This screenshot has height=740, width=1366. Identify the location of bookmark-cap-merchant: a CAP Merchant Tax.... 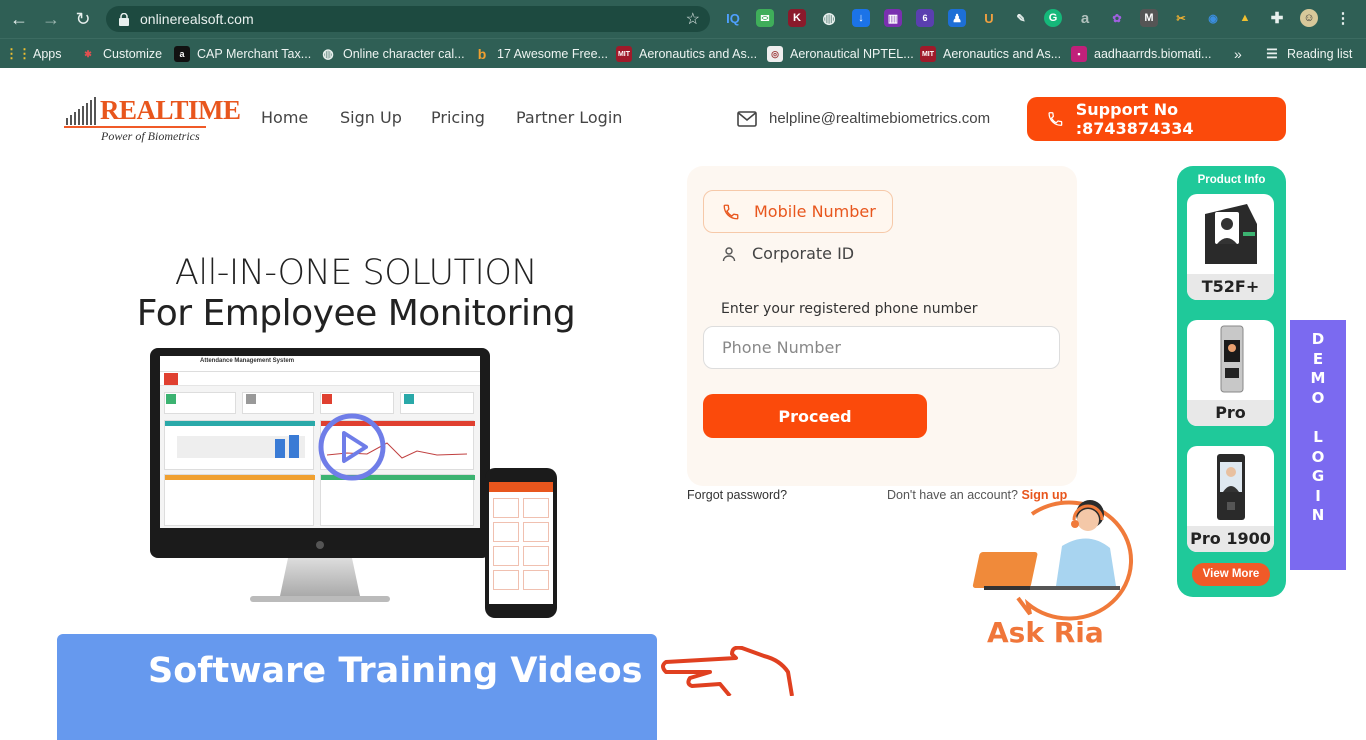
(242, 54).